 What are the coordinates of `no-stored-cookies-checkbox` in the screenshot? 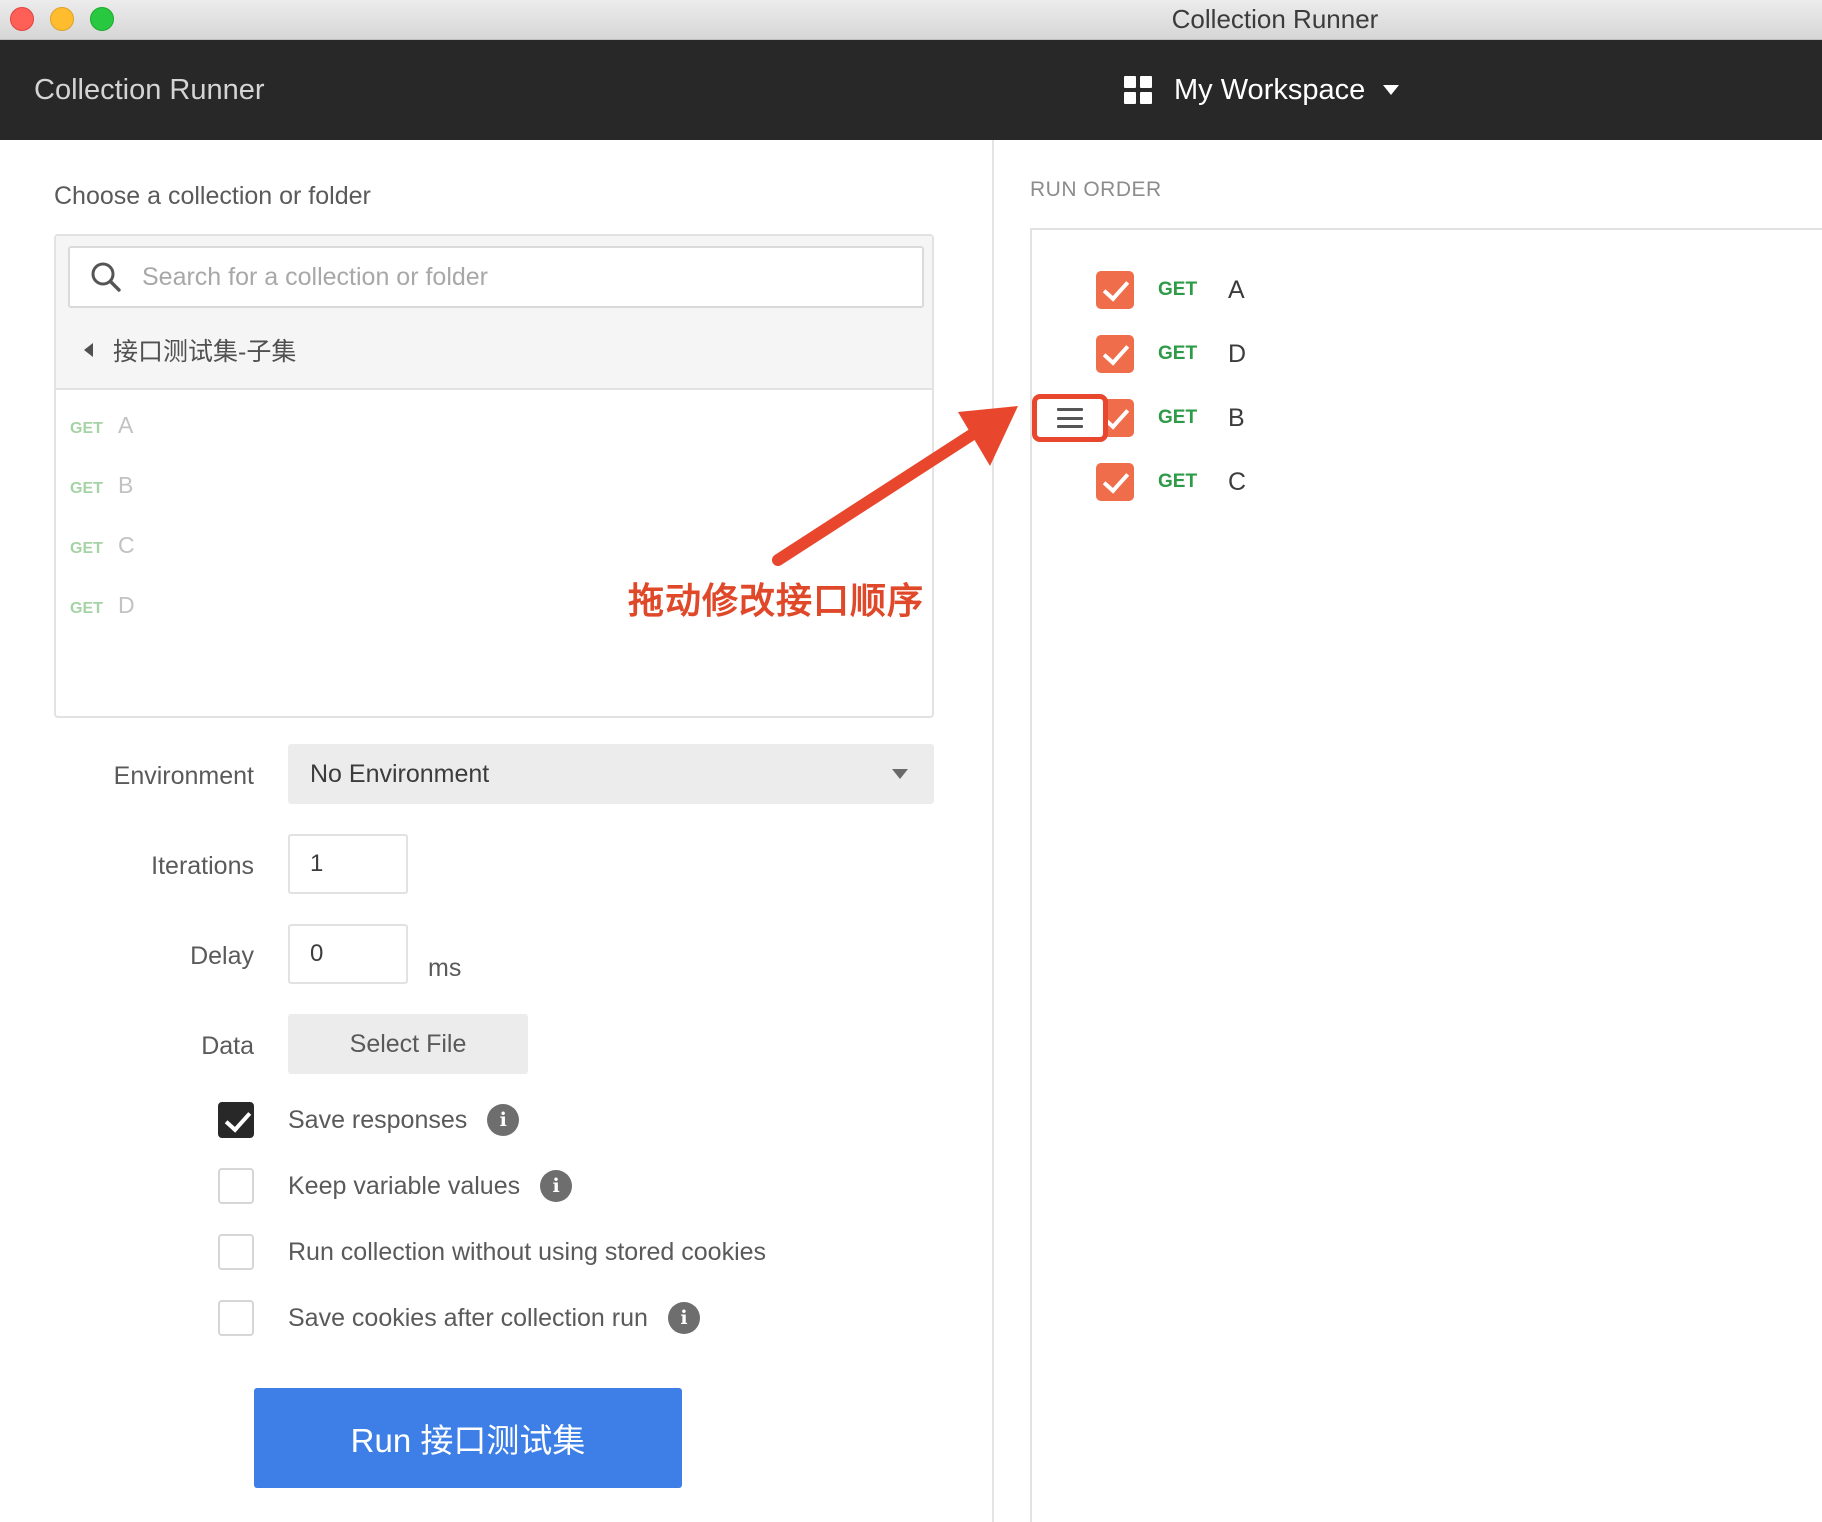 It's located at (236, 1252).